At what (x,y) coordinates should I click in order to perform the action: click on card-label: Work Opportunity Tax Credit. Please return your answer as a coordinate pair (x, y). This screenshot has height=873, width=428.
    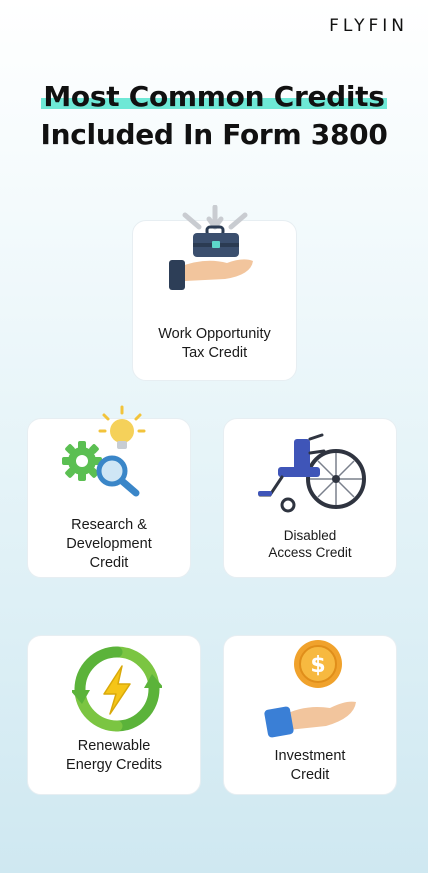
    Looking at the image, I should click on (214, 343).